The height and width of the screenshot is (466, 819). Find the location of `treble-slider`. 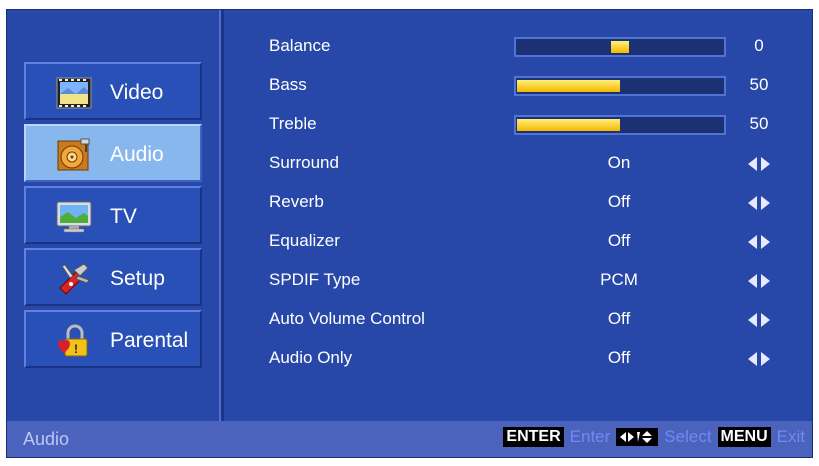

treble-slider is located at coordinates (620, 125).